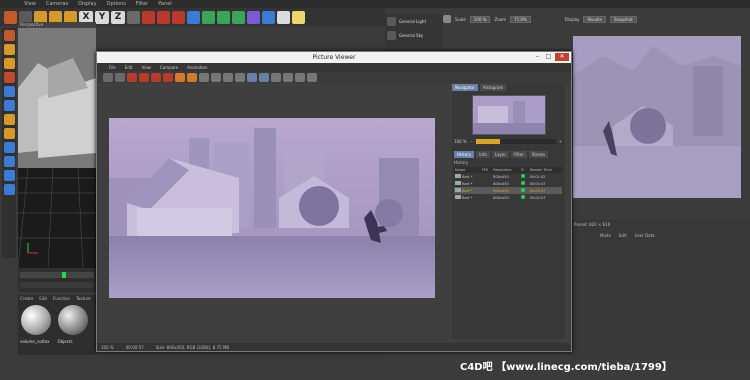 Image resolution: width=750 pixels, height=380 pixels. What do you see at coordinates (30, 4) in the screenshot?
I see `menu-view: View` at bounding box center [30, 4].